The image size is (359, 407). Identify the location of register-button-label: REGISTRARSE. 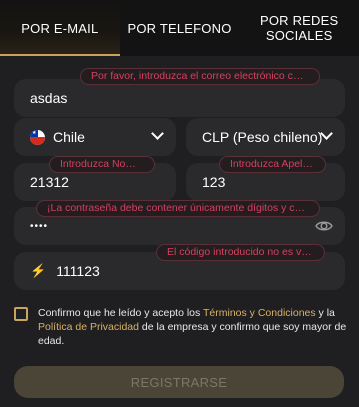
(179, 382).